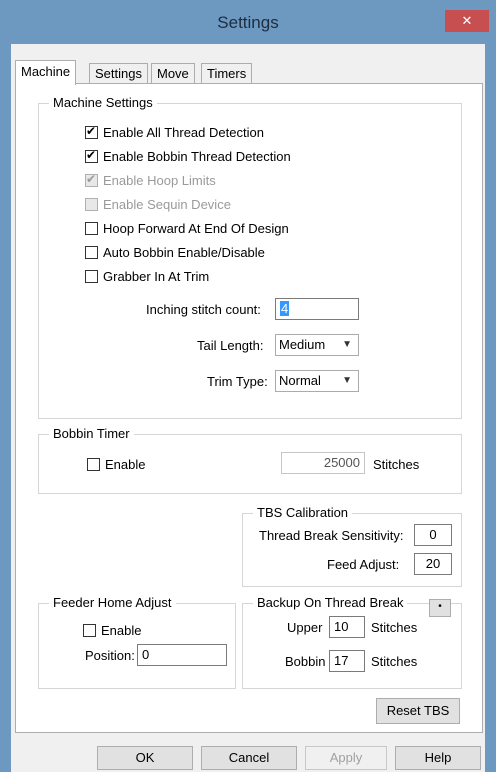 Image resolution: width=496 pixels, height=772 pixels. I want to click on inching-stitch-count-input: 4, so click(317, 309).